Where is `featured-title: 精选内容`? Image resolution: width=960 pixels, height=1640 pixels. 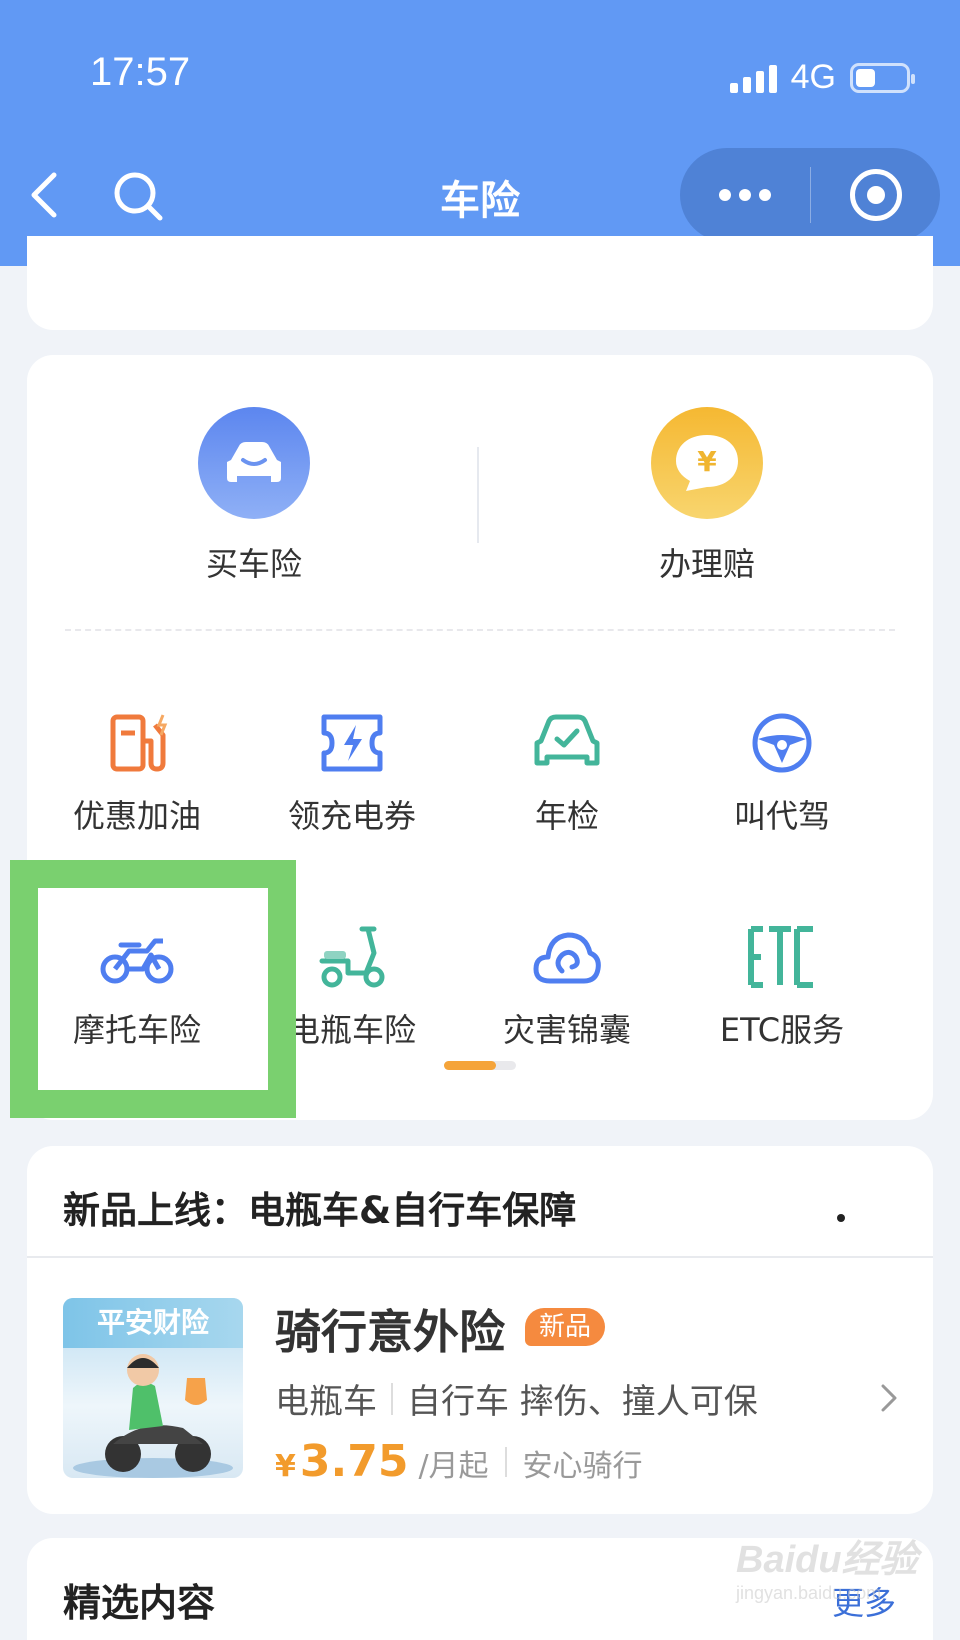 featured-title: 精选内容 is located at coordinates (139, 1603).